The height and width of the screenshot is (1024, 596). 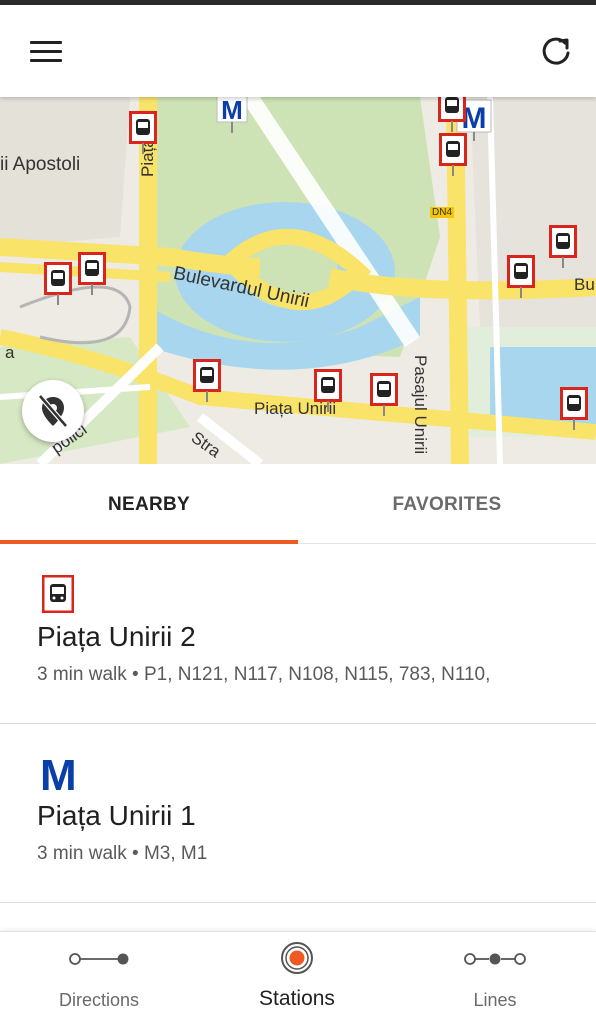 I want to click on tram-stop-marker-icon, so click(x=58, y=284).